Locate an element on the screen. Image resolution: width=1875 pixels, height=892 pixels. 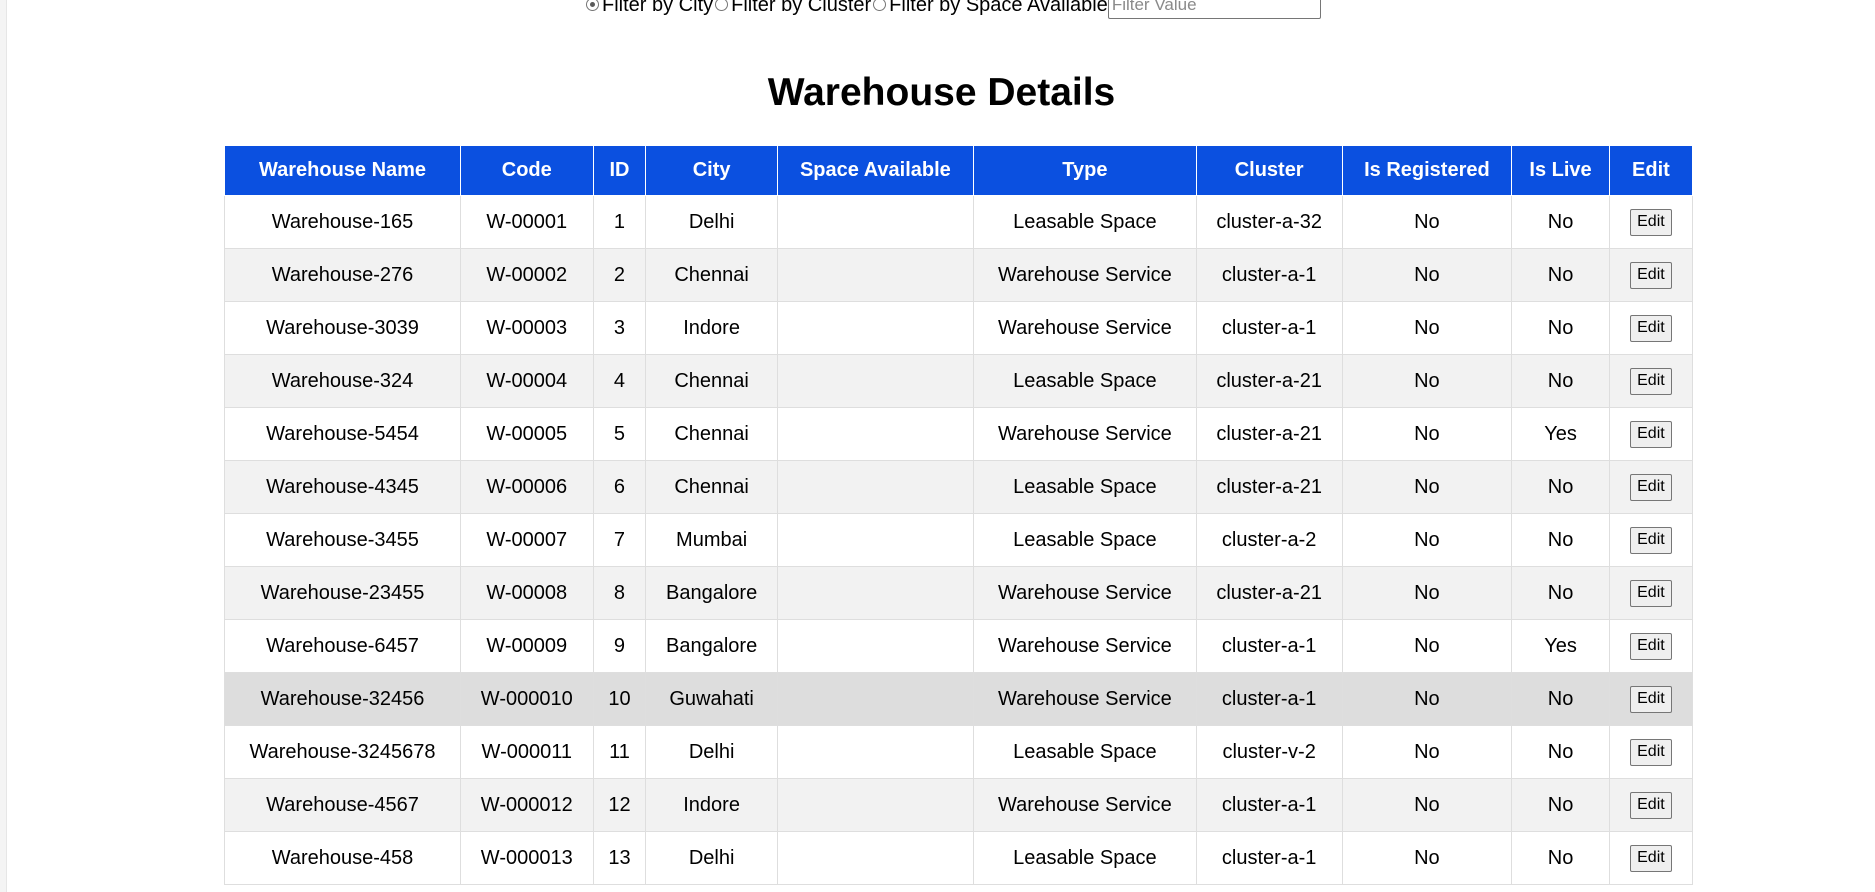
column-header-warehouse-name: Warehouse Name is located at coordinates (342, 170).